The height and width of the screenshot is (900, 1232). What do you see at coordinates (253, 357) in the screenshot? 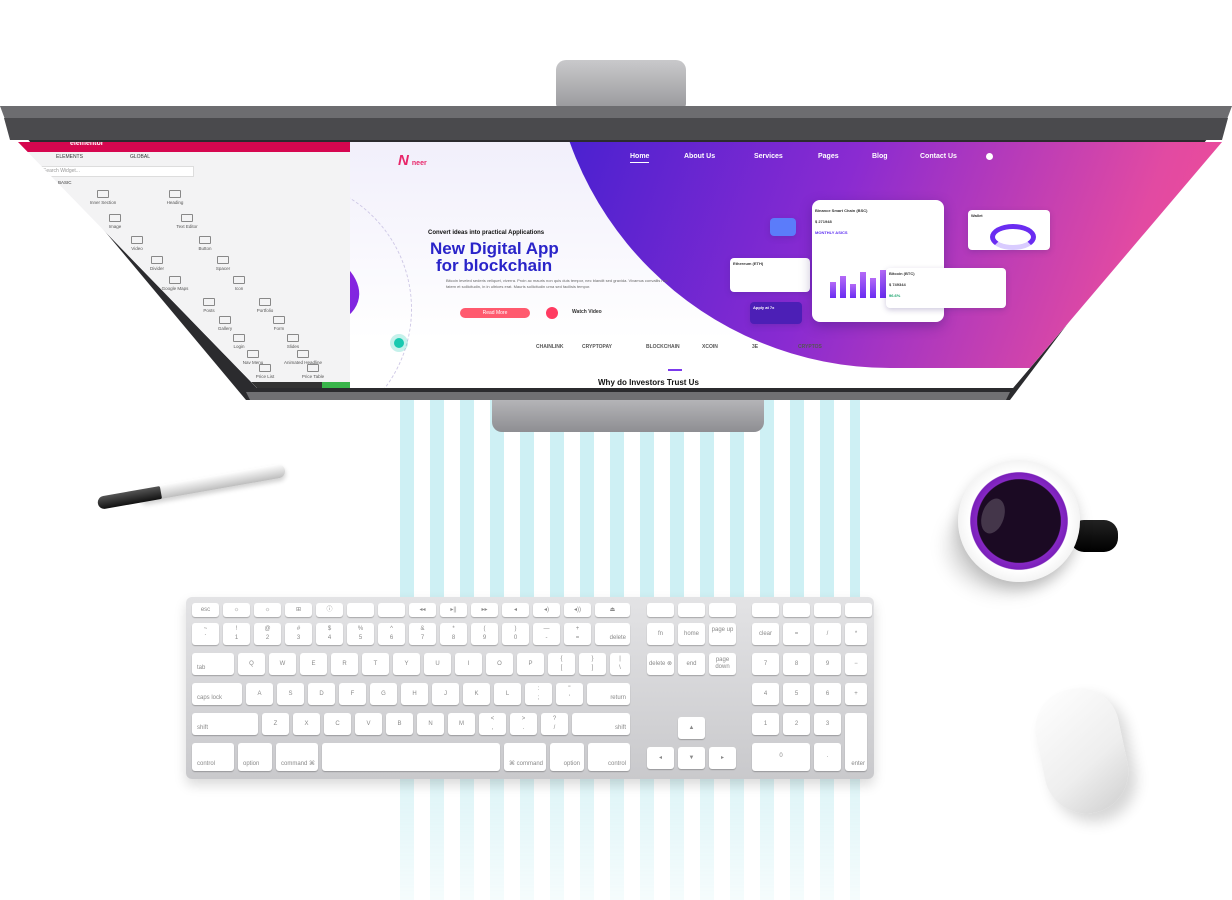
I see `widget-tile: Nav Menu` at bounding box center [253, 357].